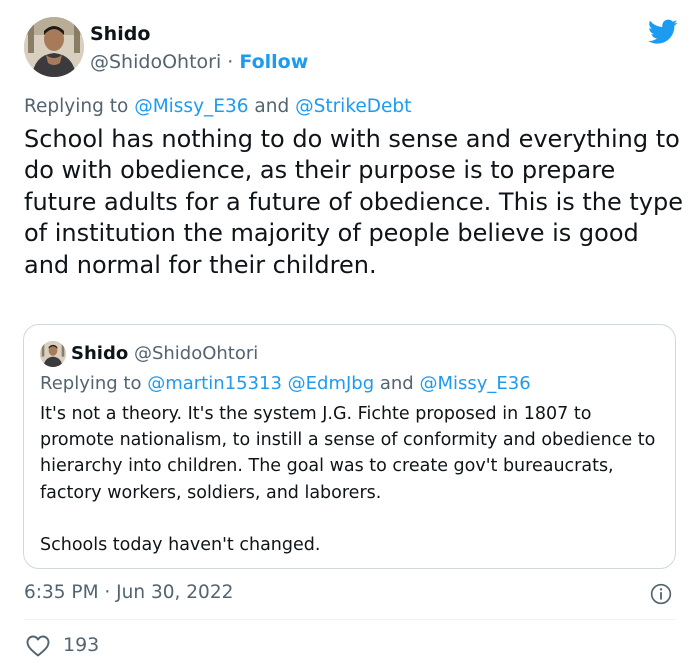 This screenshot has height=672, width=700. I want to click on avatar-image, so click(54, 47).